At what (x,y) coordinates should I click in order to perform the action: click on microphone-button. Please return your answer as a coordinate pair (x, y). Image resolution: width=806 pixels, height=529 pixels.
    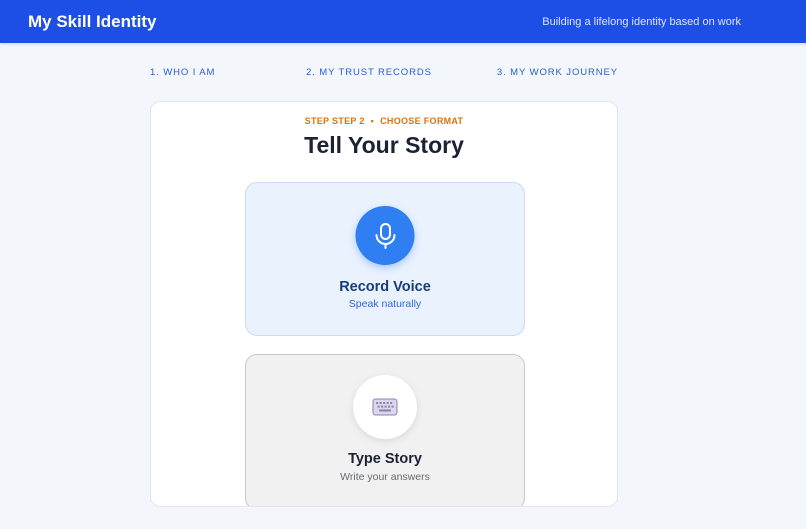
    Looking at the image, I should click on (385, 235).